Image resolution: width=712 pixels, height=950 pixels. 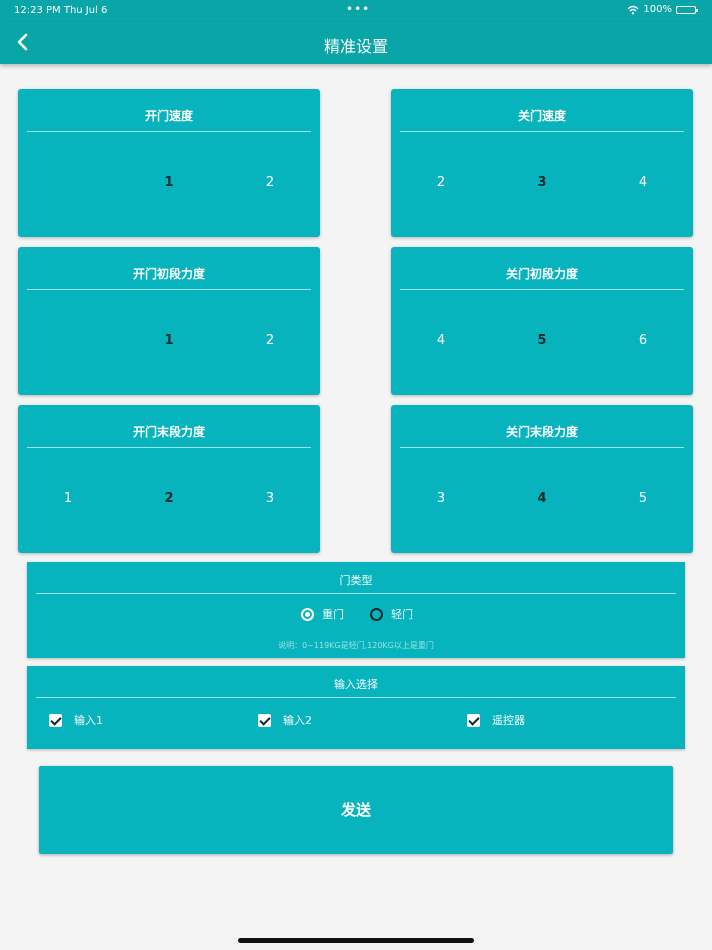 I want to click on radio-label: 重门, so click(x=333, y=614).